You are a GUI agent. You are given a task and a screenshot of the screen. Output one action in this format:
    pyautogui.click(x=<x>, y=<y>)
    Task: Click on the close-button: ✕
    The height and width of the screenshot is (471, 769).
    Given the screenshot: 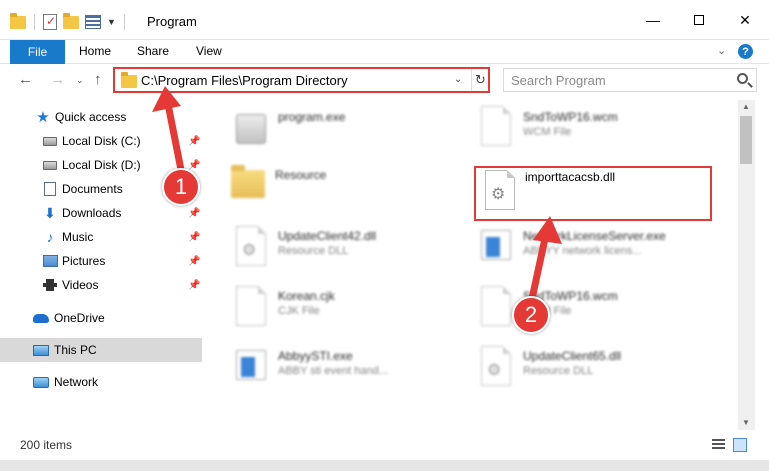 What is the action you would take?
    pyautogui.click(x=745, y=20)
    